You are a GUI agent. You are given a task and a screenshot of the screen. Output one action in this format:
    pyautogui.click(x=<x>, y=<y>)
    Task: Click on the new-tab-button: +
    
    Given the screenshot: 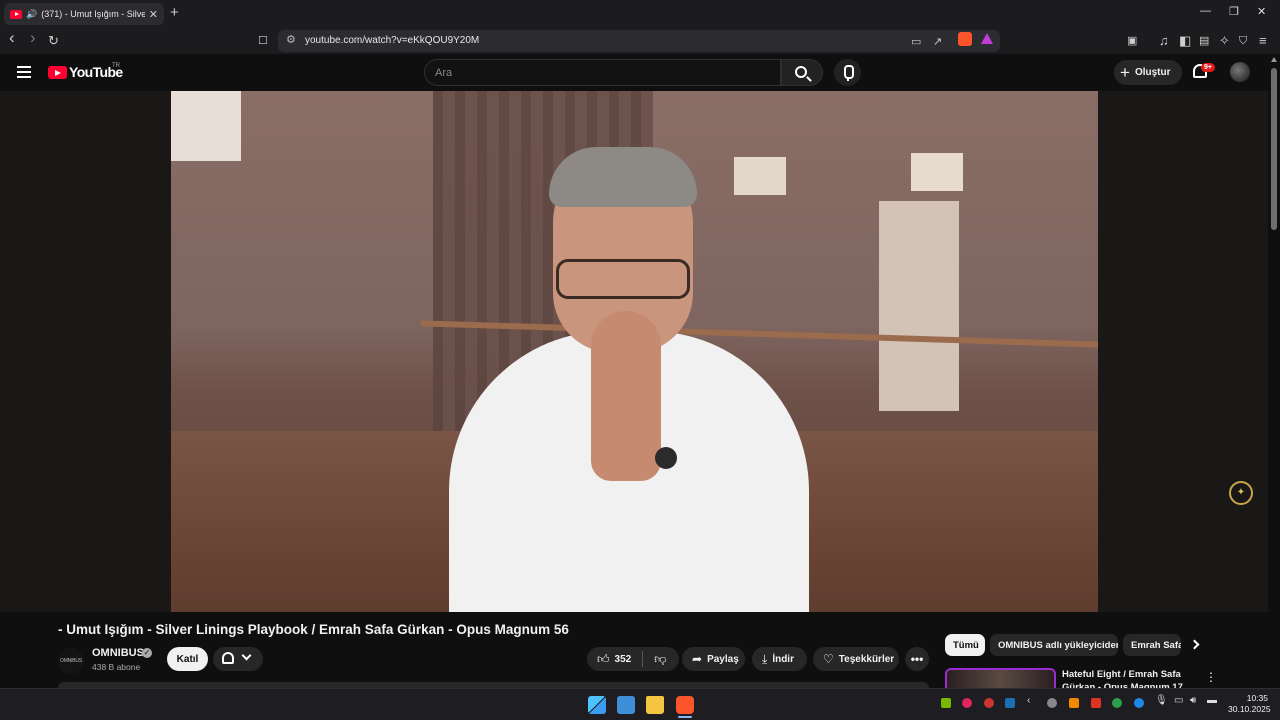 What is the action you would take?
    pyautogui.click(x=174, y=12)
    